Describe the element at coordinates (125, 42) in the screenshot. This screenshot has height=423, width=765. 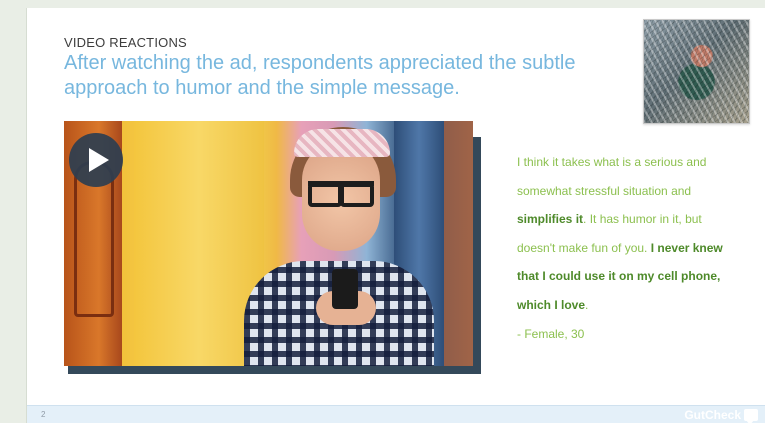
I see `section-label: VIDEO REACTIONS` at that location.